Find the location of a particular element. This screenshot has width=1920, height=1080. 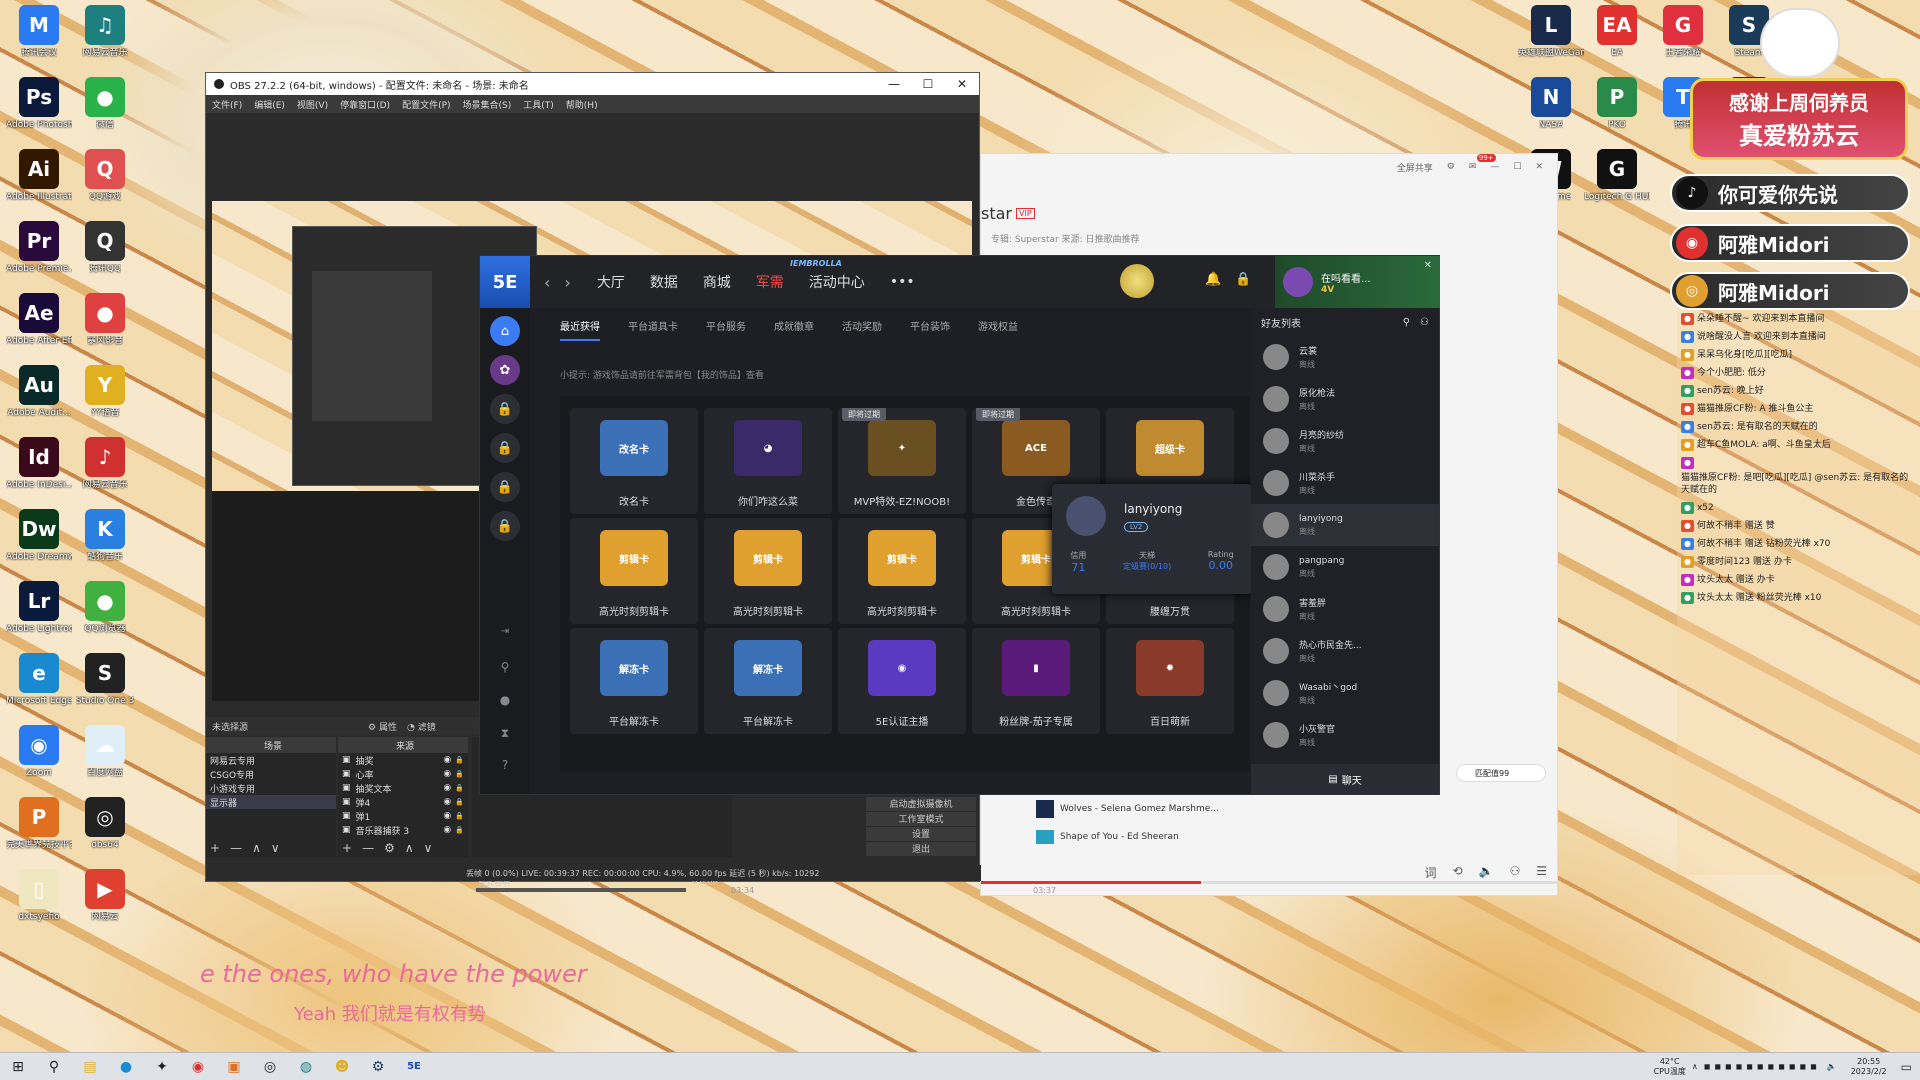

back-icon: ‹ is located at coordinates (547, 282).